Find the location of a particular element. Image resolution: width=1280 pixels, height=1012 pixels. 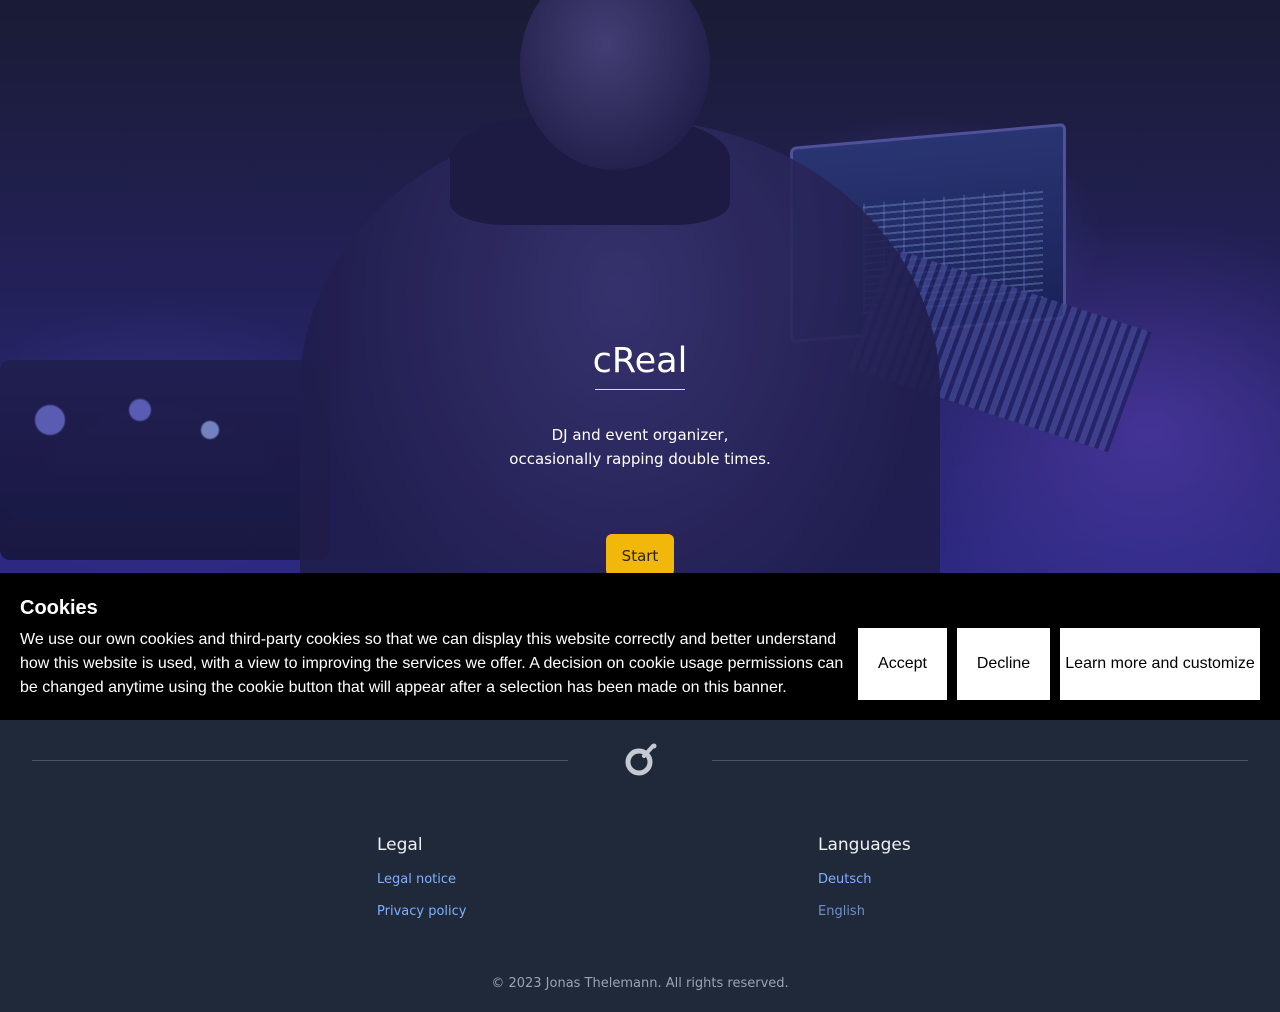

hero-title-underline is located at coordinates (640, 389).